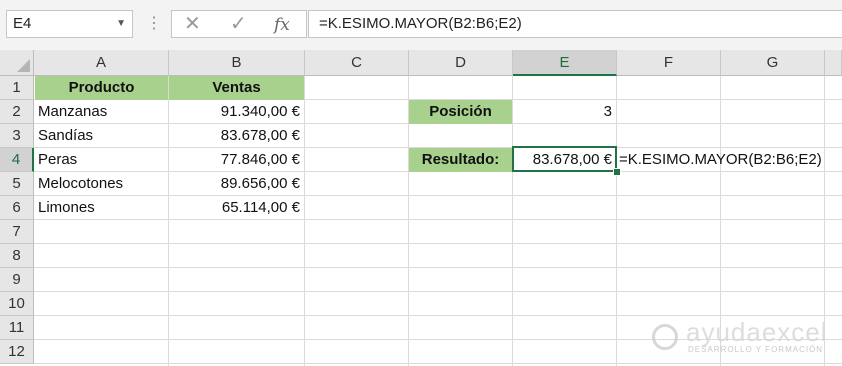 This screenshot has width=842, height=366. What do you see at coordinates (69, 24) in the screenshot?
I see `name-box: E4 ▼` at bounding box center [69, 24].